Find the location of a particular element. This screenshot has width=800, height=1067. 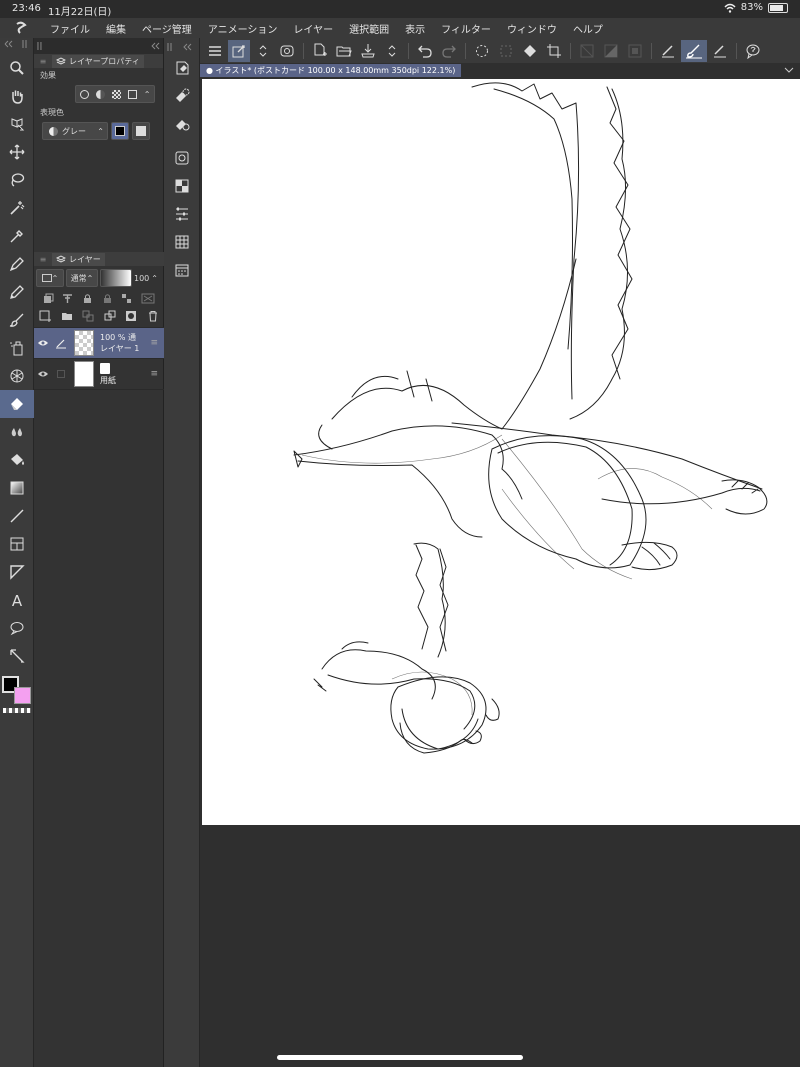

ruler-icon is located at coordinates (17, 572).